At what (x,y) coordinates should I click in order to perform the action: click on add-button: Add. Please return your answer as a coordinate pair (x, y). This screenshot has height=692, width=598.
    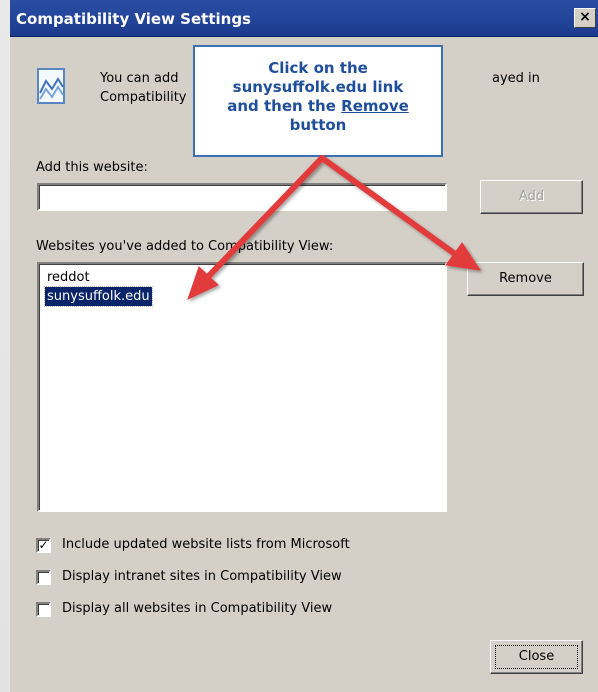
    Looking at the image, I should click on (531, 197).